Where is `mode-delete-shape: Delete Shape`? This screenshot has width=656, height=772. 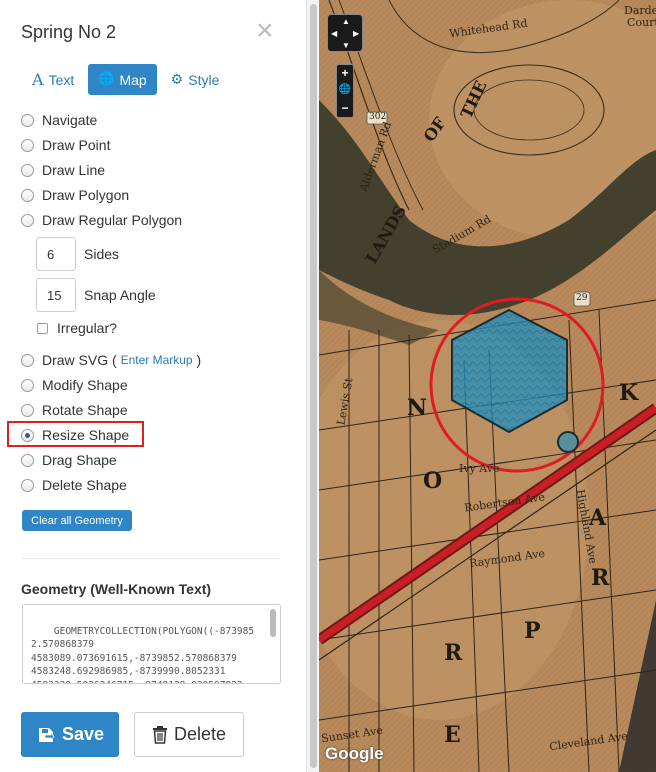
mode-delete-shape: Delete Shape is located at coordinates (74, 485).